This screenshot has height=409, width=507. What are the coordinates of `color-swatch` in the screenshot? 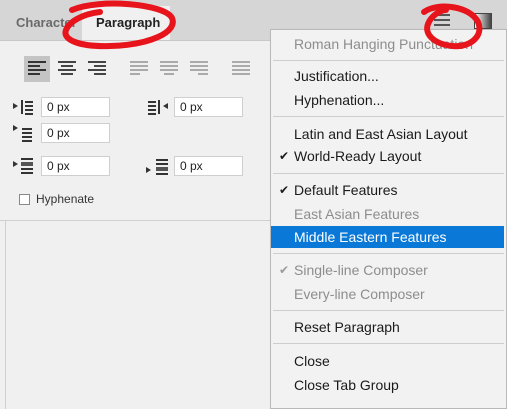 It's located at (483, 21).